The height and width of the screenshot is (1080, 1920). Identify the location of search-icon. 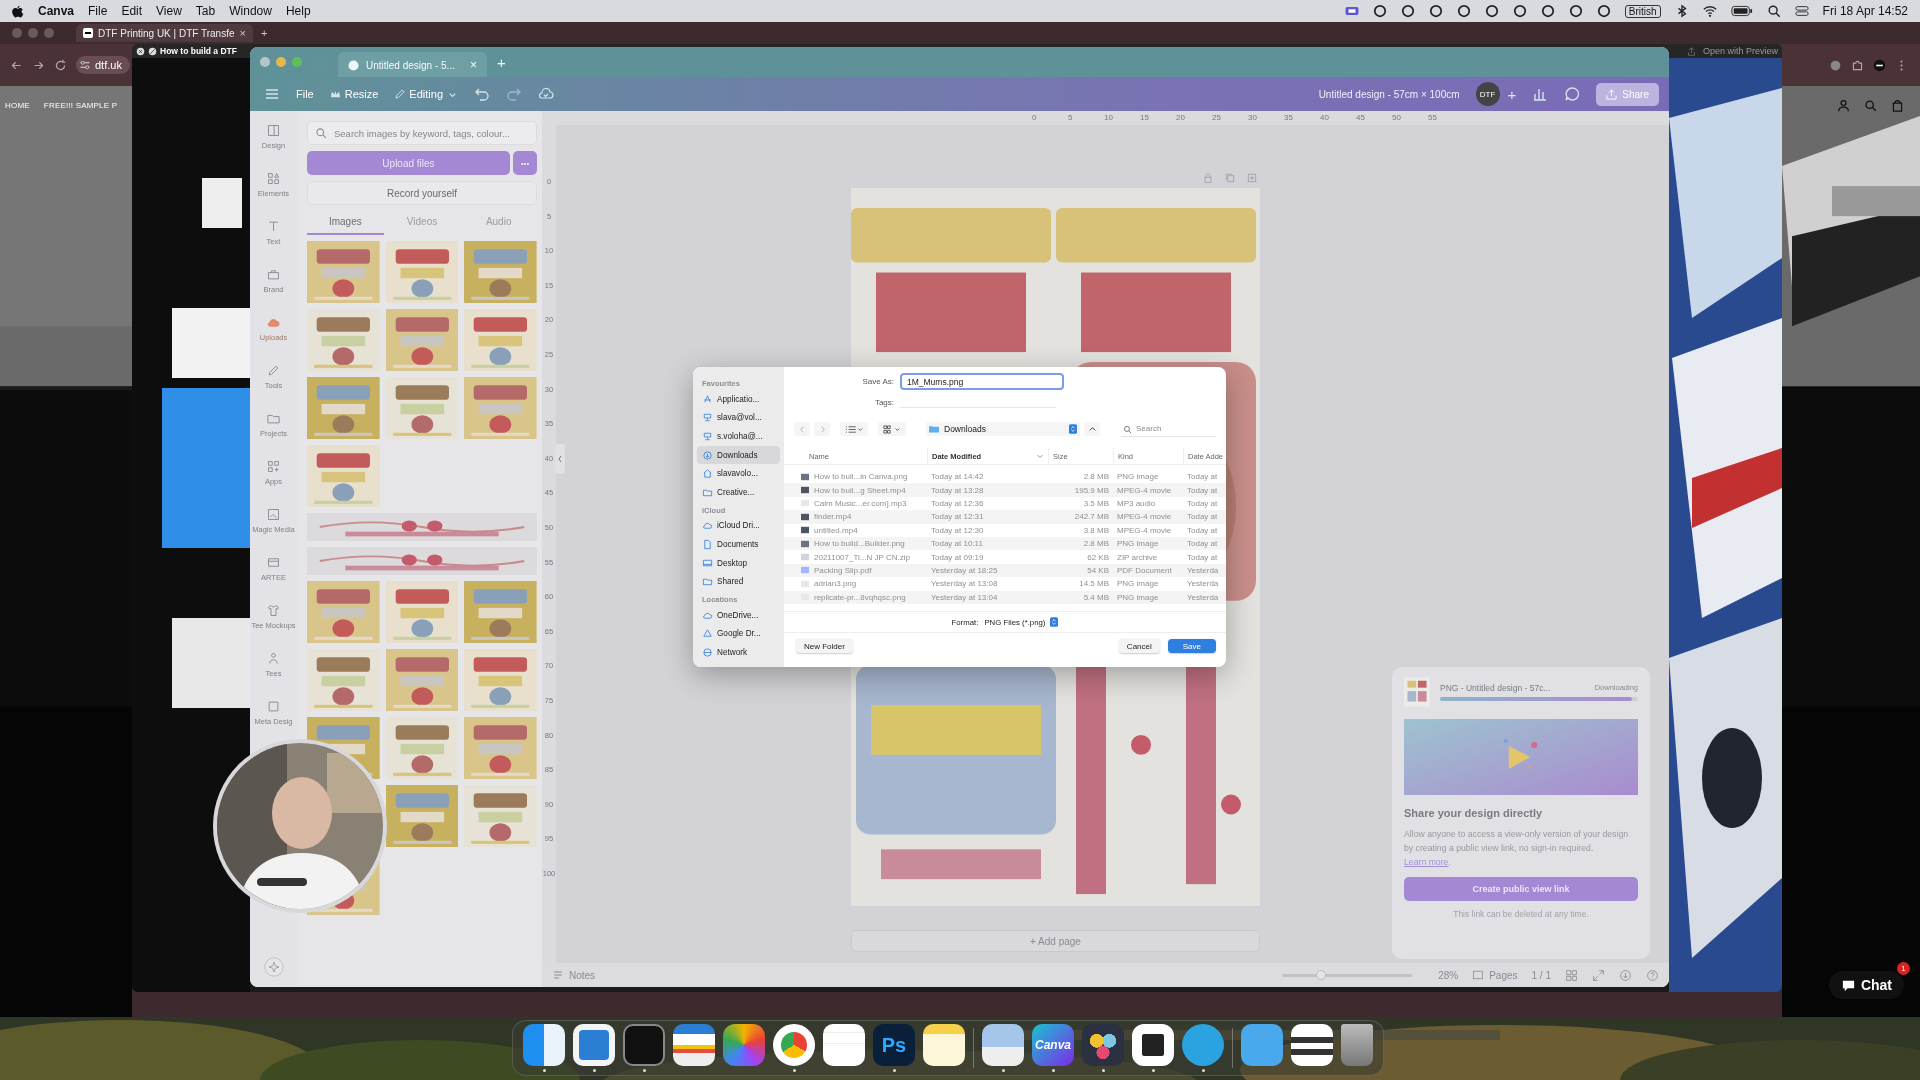
(1773, 11).